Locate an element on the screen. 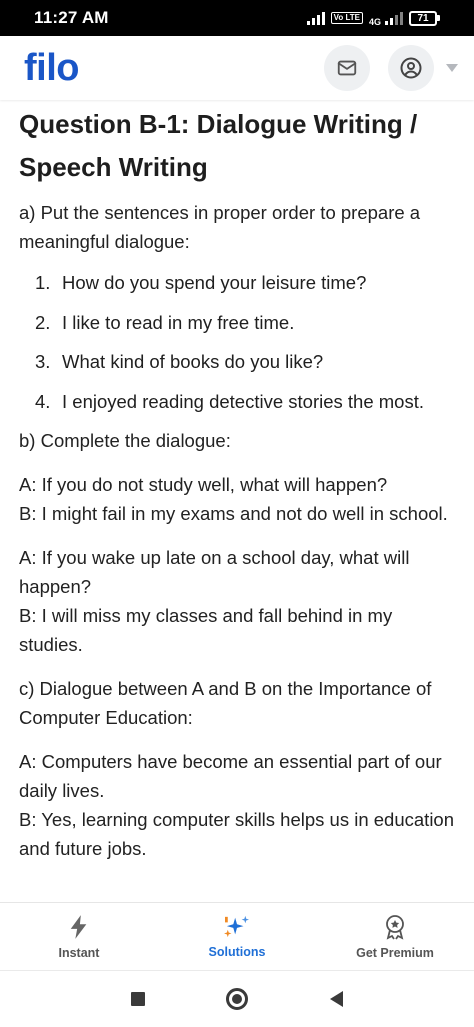  filo-logo: filo is located at coordinates (51, 68).